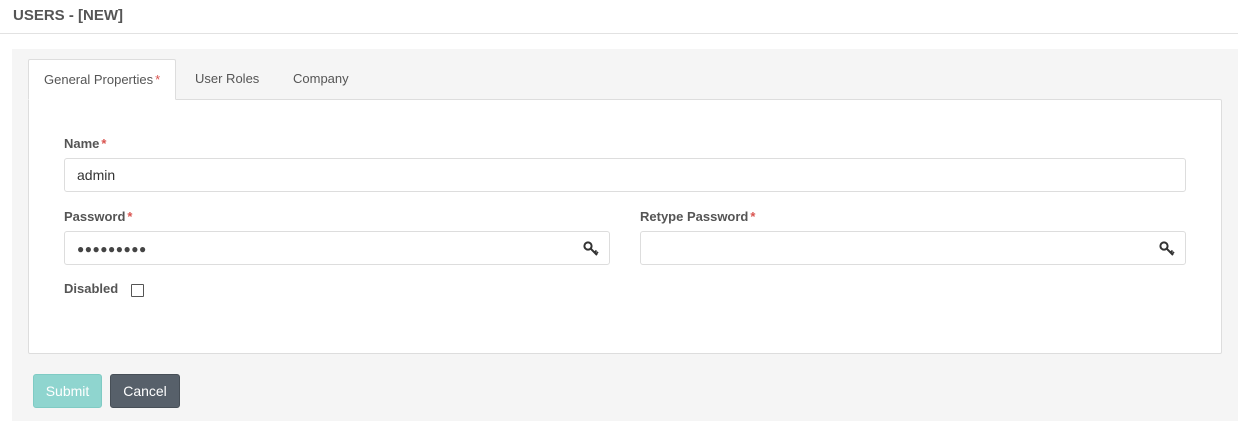 This screenshot has width=1238, height=423. I want to click on tab-general-properties: General Properties *, so click(102, 79).